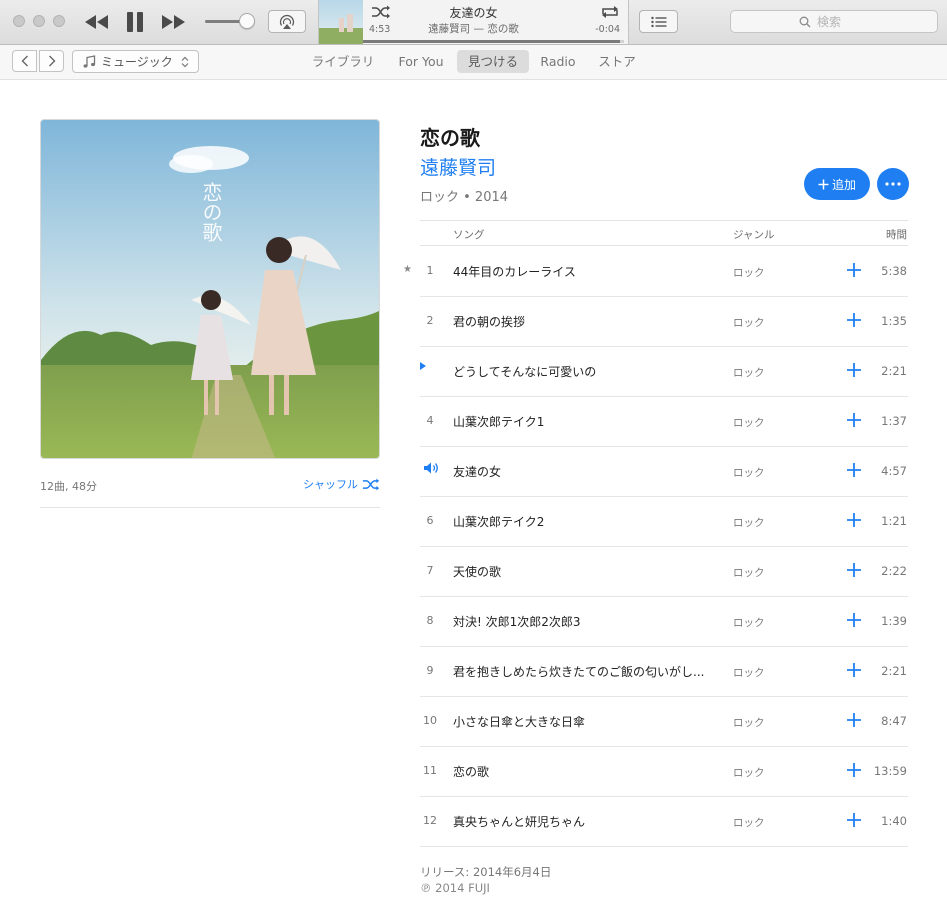 The width and height of the screenshot is (947, 905). Describe the element at coordinates (894, 621) in the screenshot. I see `track-duration: 1:39` at that location.